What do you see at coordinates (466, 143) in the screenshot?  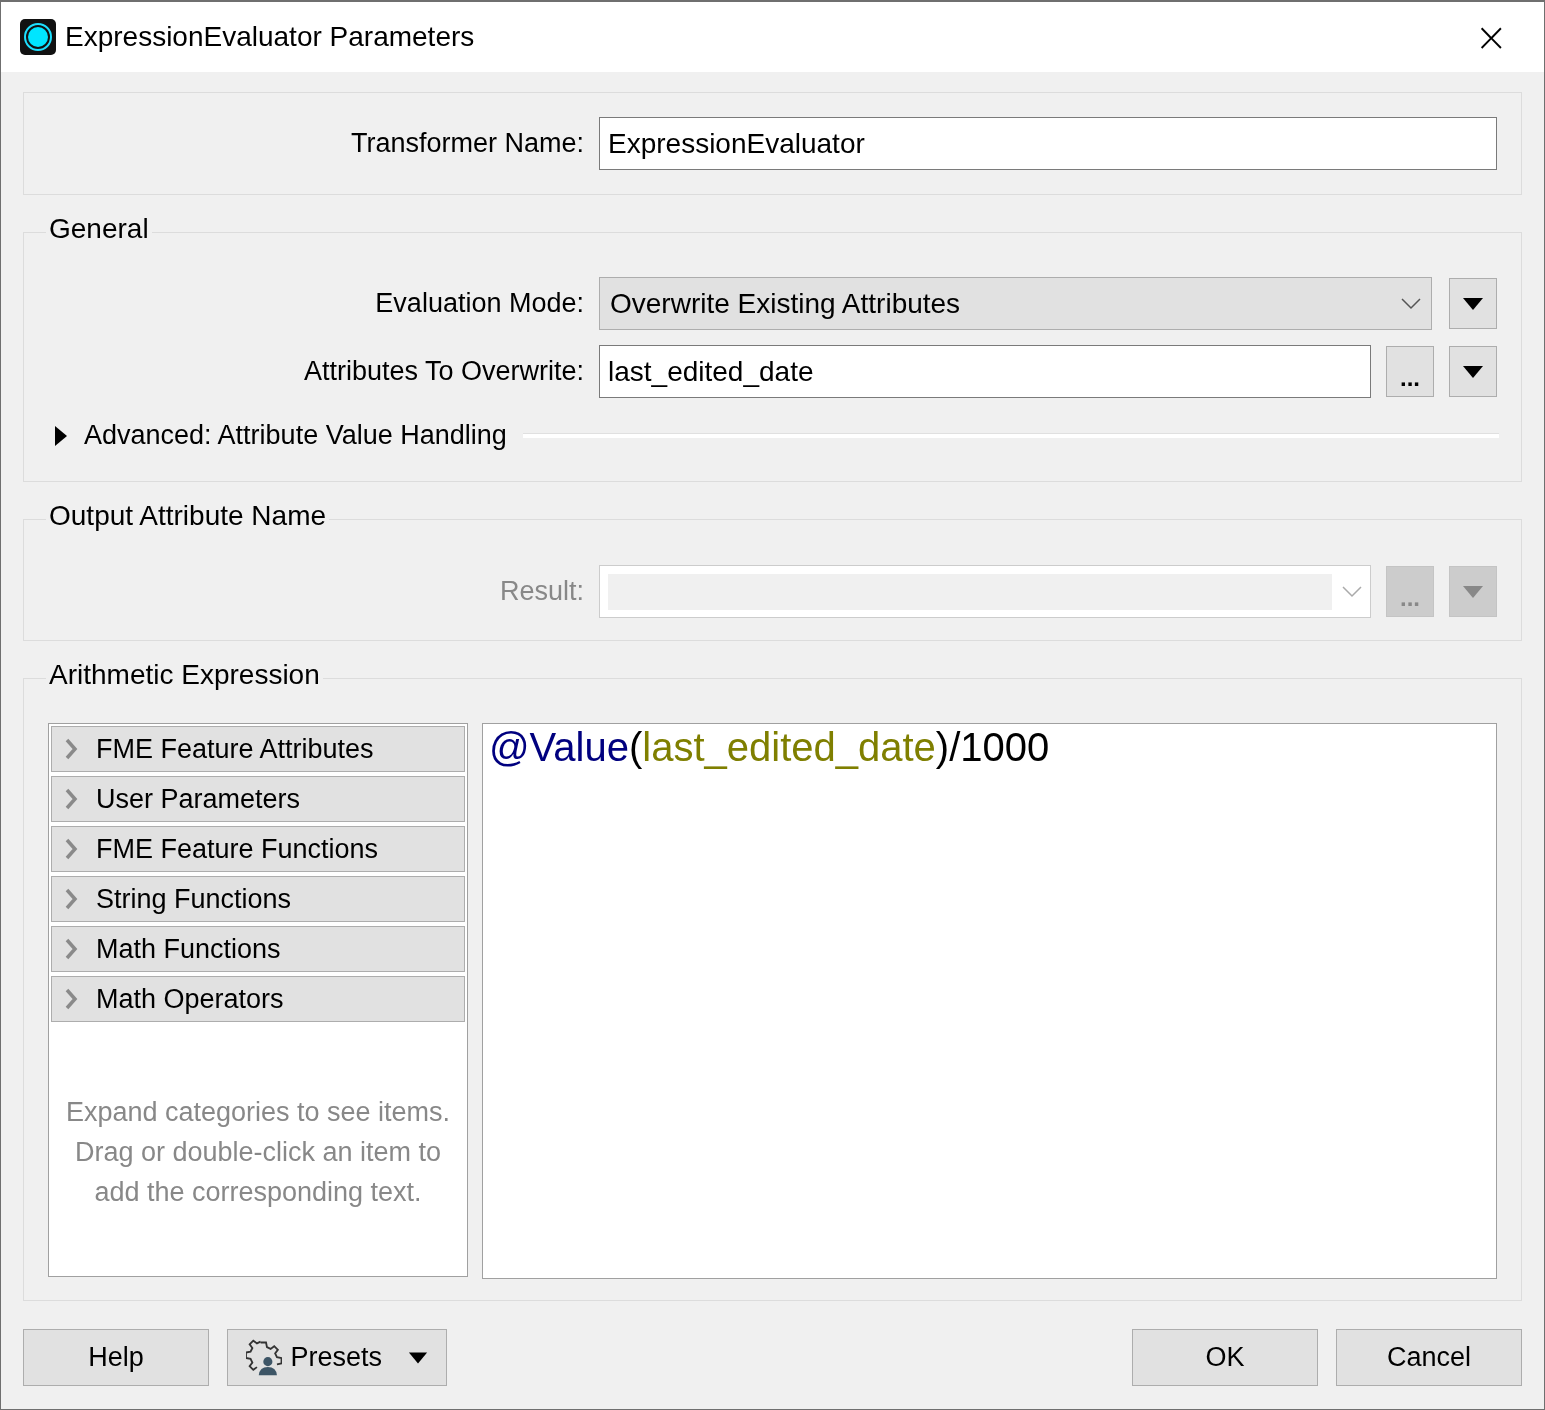 I see `field-label: Transformer Name:` at bounding box center [466, 143].